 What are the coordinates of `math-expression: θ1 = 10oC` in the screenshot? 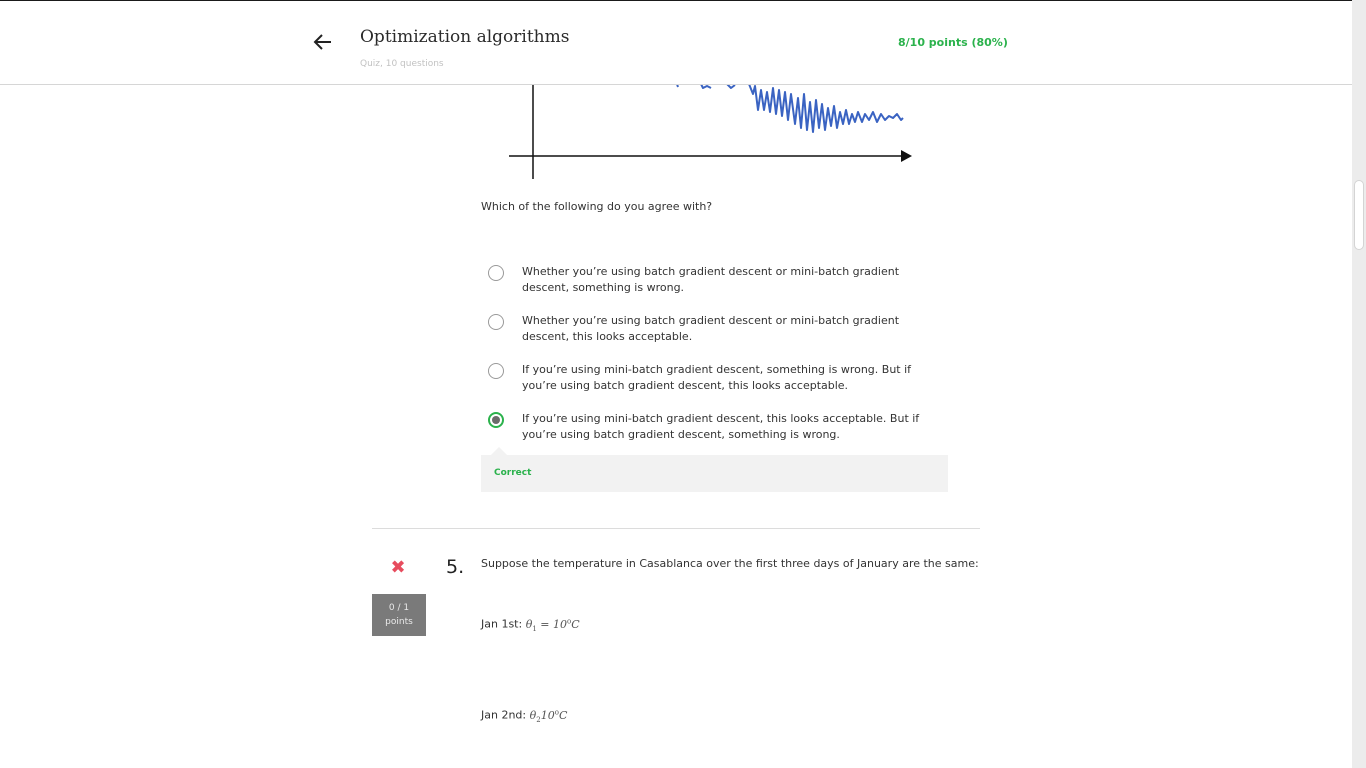 It's located at (553, 625).